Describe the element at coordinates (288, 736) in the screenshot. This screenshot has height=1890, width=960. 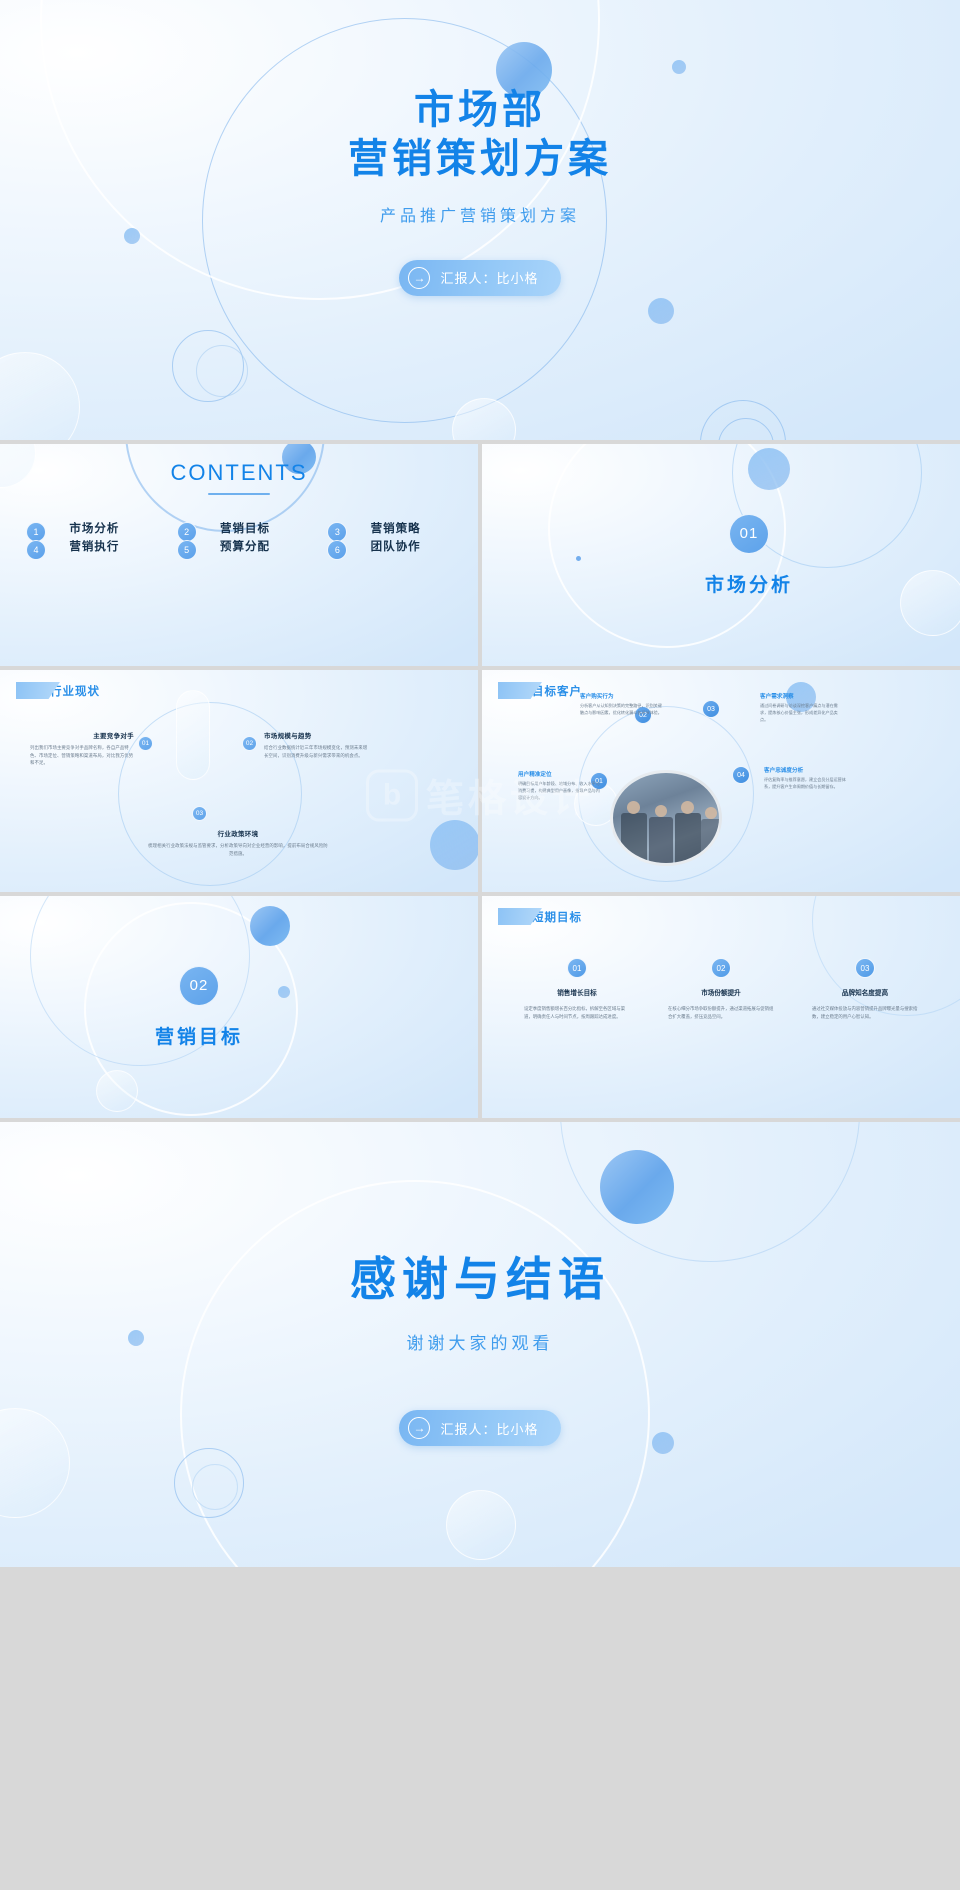
I see `industry-item-title: 市场规模与趋势` at that location.